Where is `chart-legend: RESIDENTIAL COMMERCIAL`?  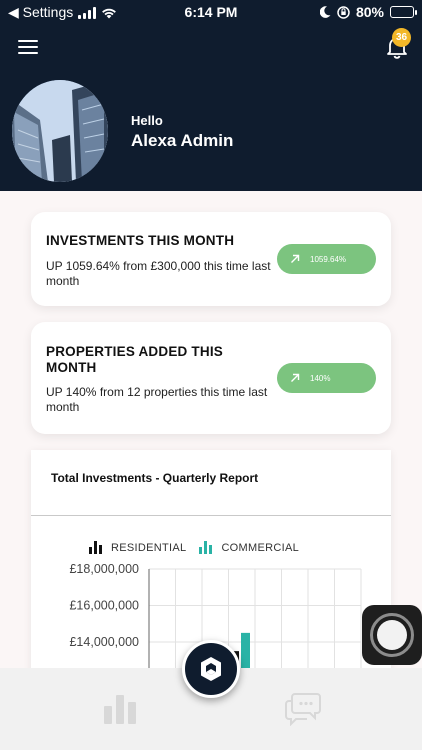
chart-legend: RESIDENTIAL COMMERCIAL is located at coordinates (200, 547).